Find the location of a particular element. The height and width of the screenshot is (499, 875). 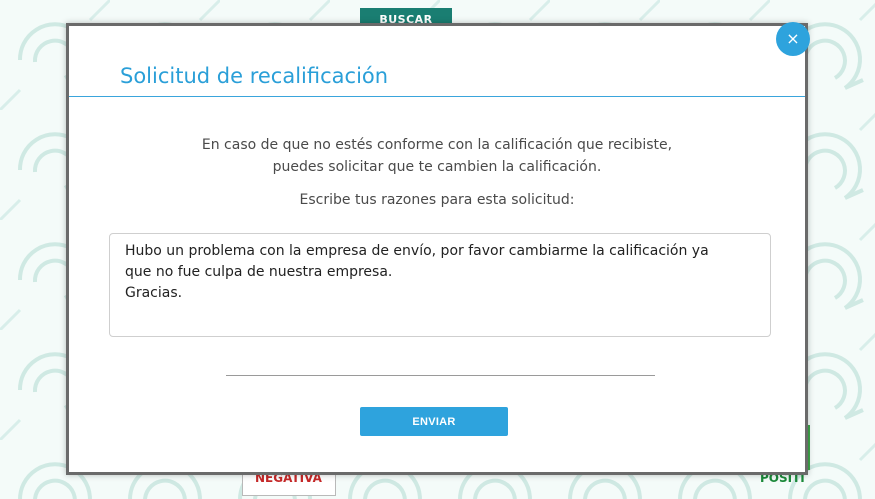

title-divider is located at coordinates (437, 96).